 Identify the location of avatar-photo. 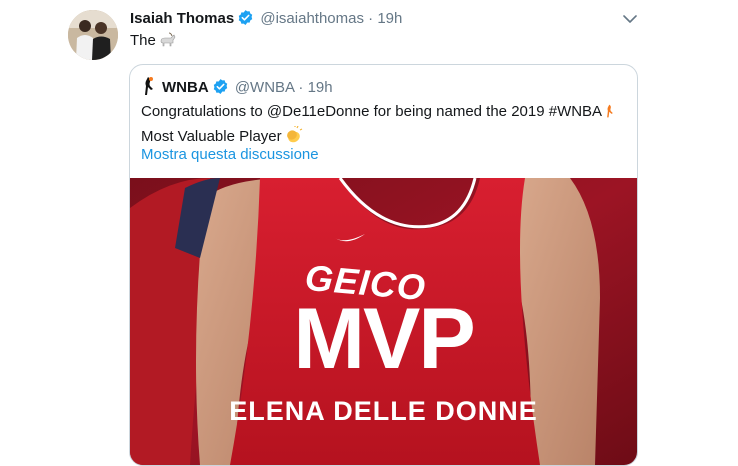
(93, 35).